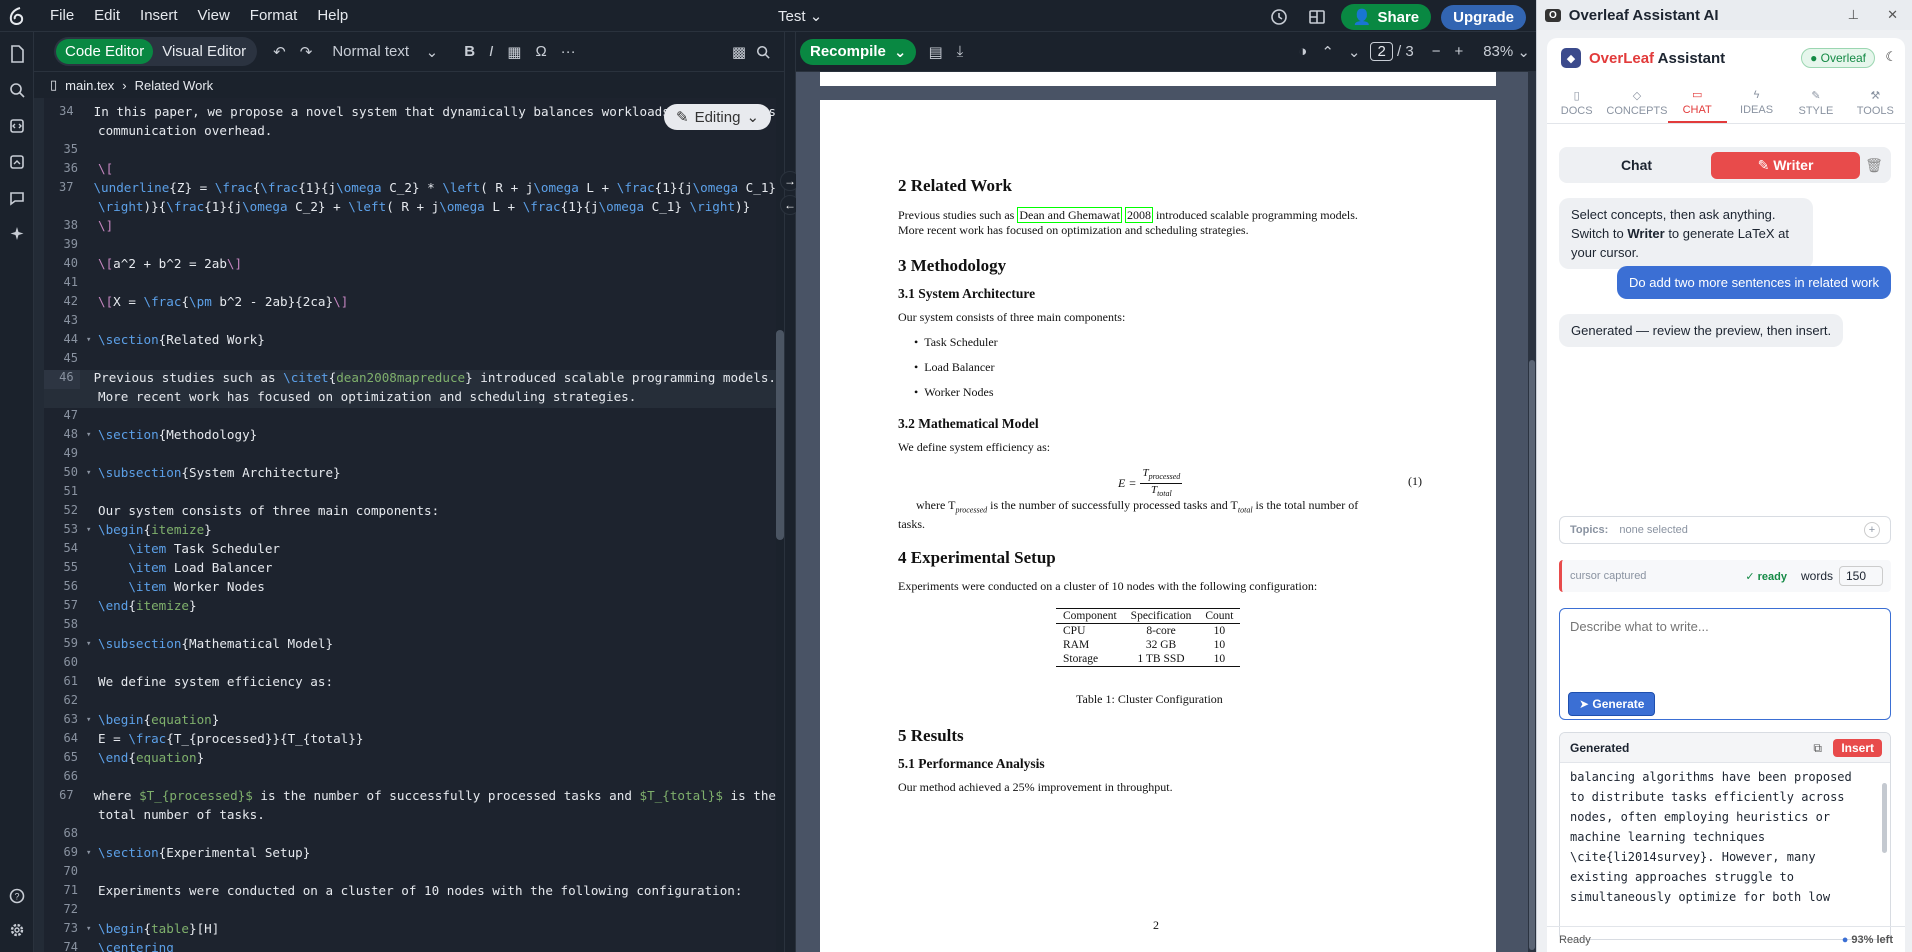 This screenshot has width=1912, height=952. Describe the element at coordinates (935, 52) in the screenshot. I see `logs-icon: ▤` at that location.